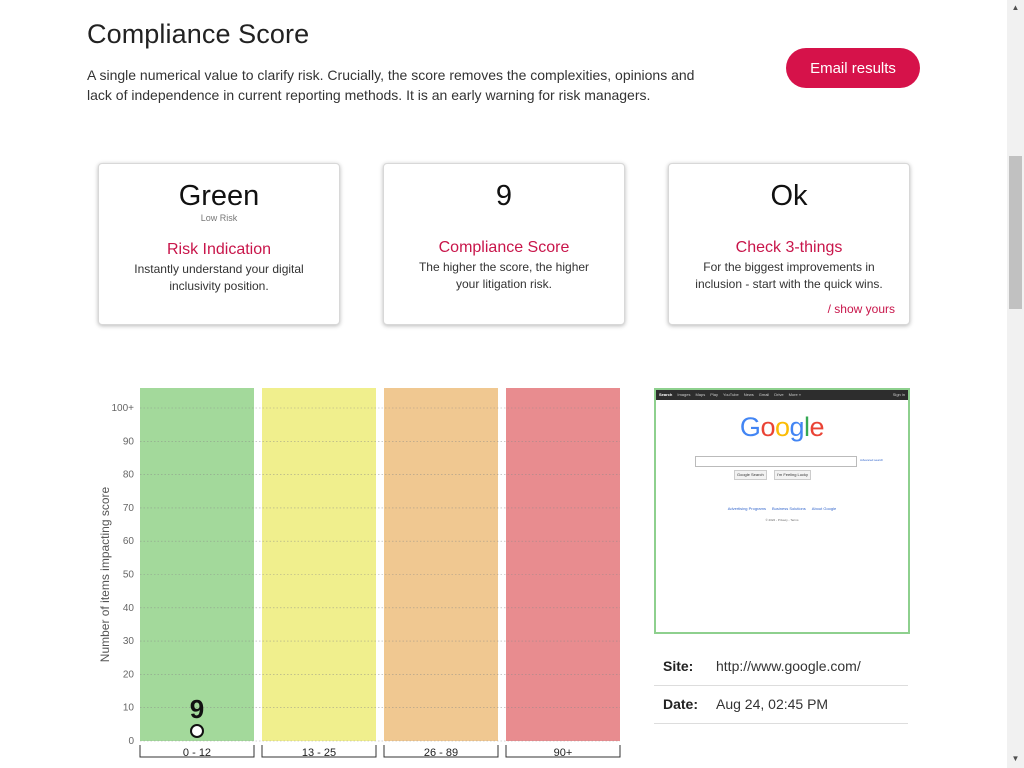 The width and height of the screenshot is (1024, 768). Describe the element at coordinates (504, 196) in the screenshot. I see `score-value: 9` at that location.